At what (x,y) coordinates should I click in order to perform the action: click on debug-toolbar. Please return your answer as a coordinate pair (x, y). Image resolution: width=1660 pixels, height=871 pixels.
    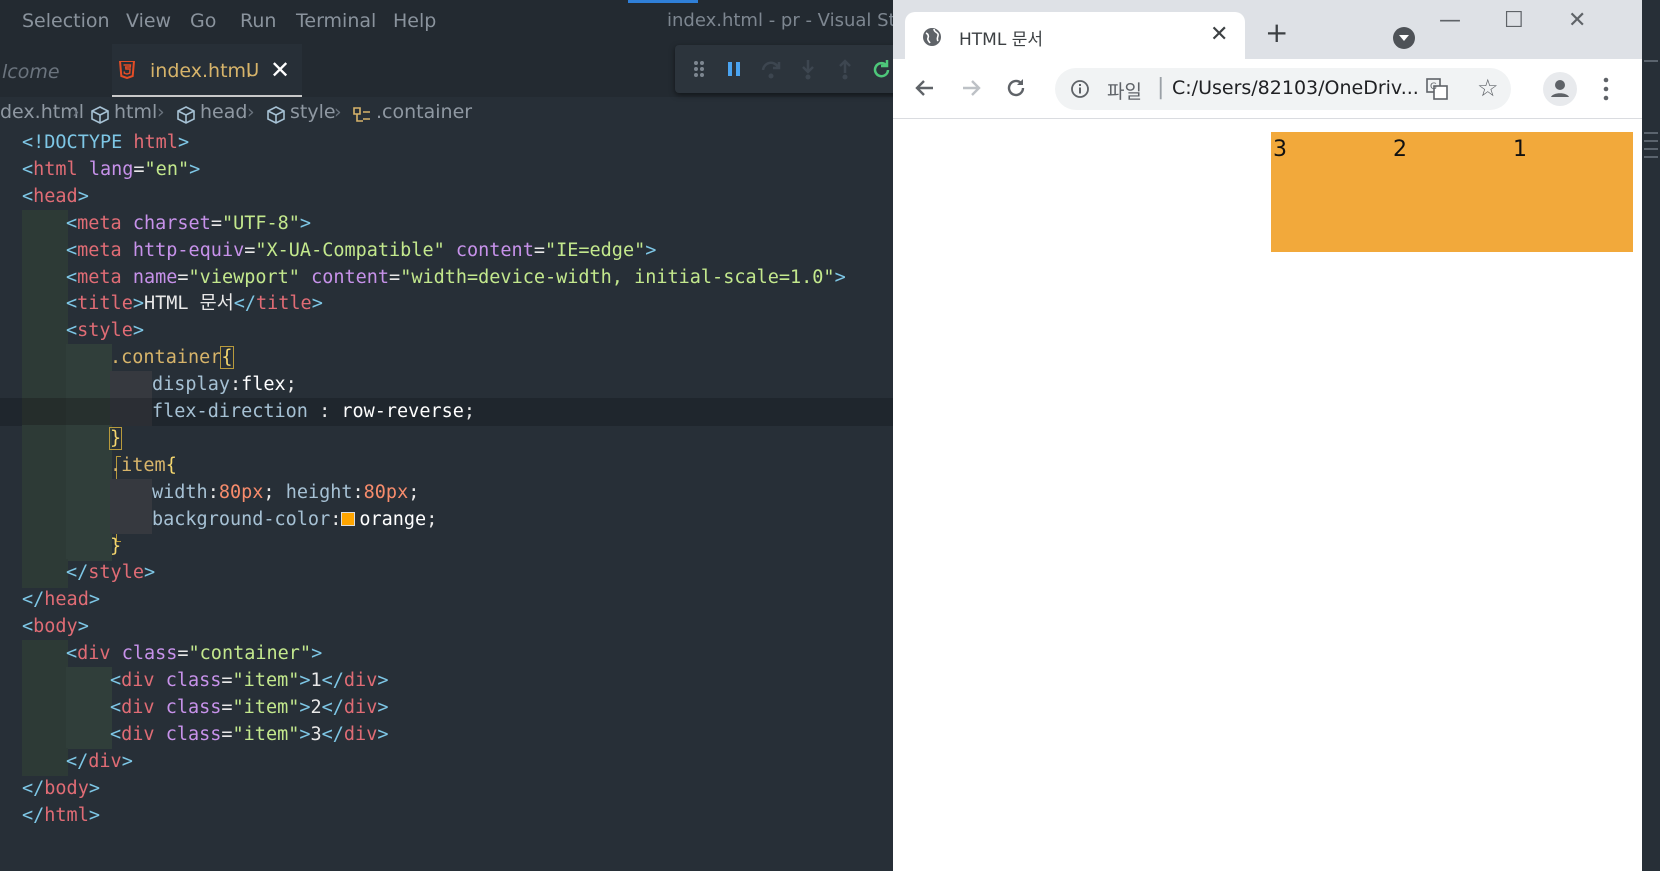
    Looking at the image, I should click on (784, 69).